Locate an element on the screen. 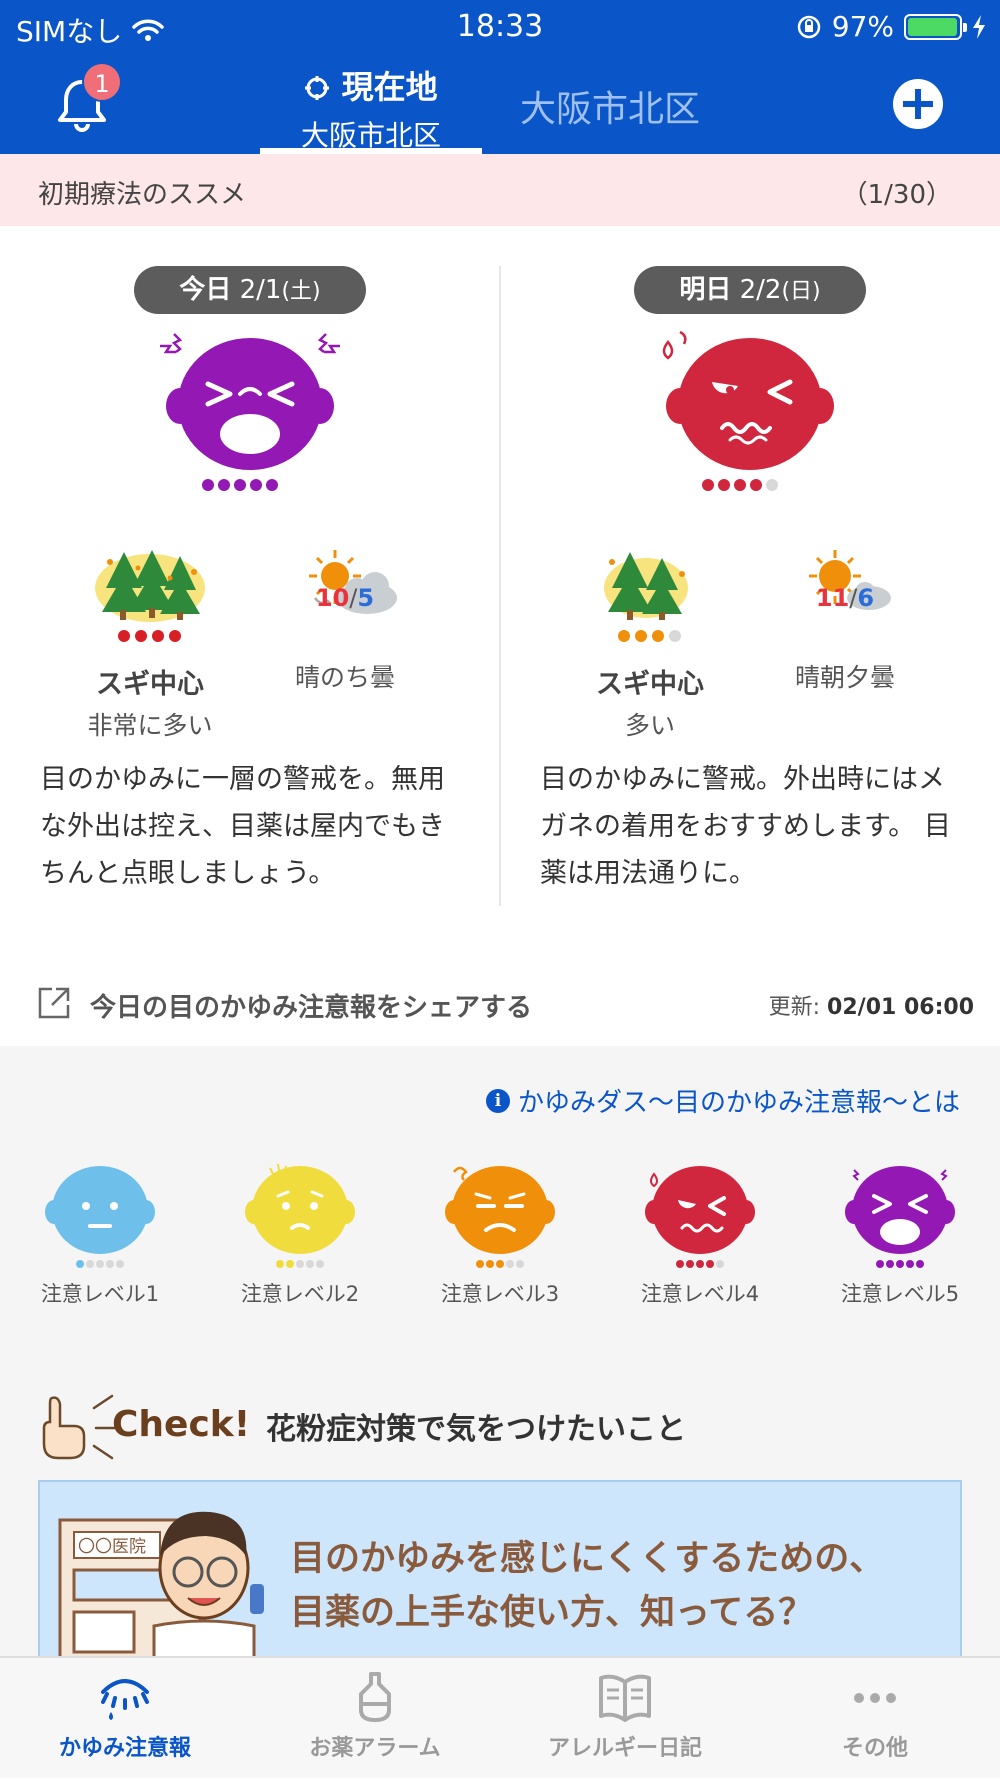 The height and width of the screenshot is (1778, 1000). doctor-illustration-icon: 〇〇医院 is located at coordinates (161, 1584).